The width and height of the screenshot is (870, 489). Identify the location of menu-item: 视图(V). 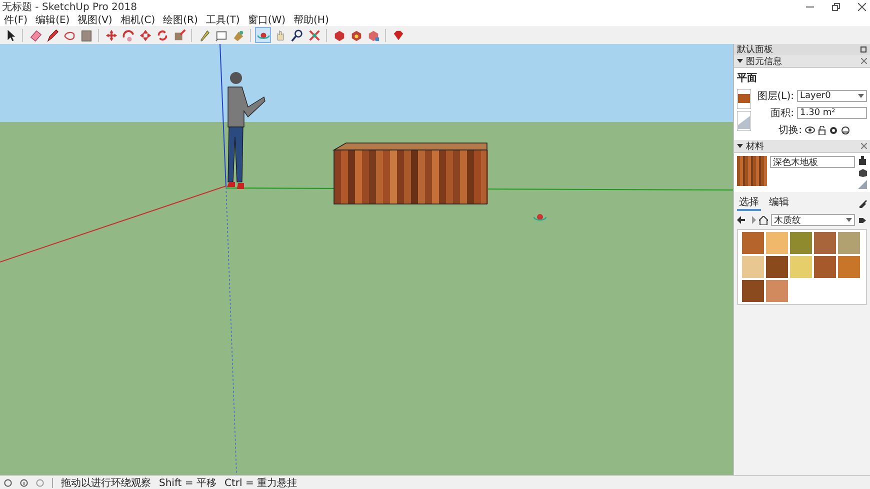
(95, 19).